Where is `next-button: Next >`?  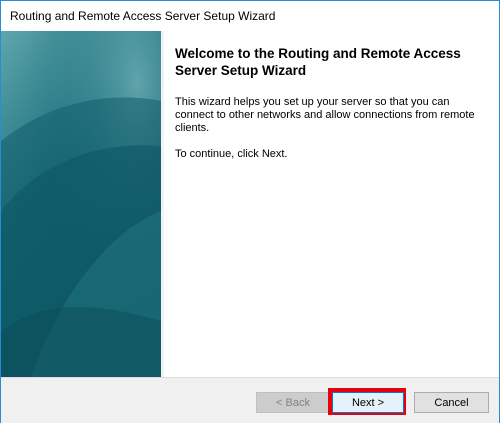 next-button: Next > is located at coordinates (368, 402).